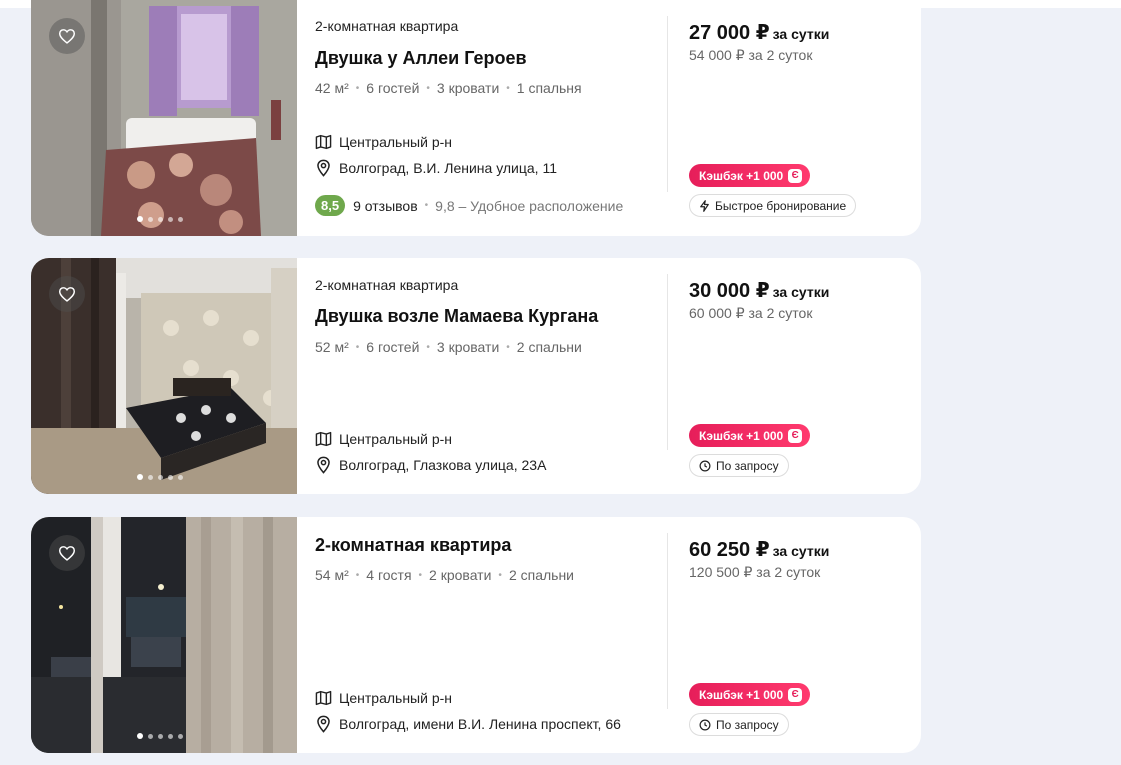 This screenshot has width=1121, height=765. Describe the element at coordinates (387, 285) in the screenshot. I see `listing-subtype: 2-комнатная квартира` at that location.